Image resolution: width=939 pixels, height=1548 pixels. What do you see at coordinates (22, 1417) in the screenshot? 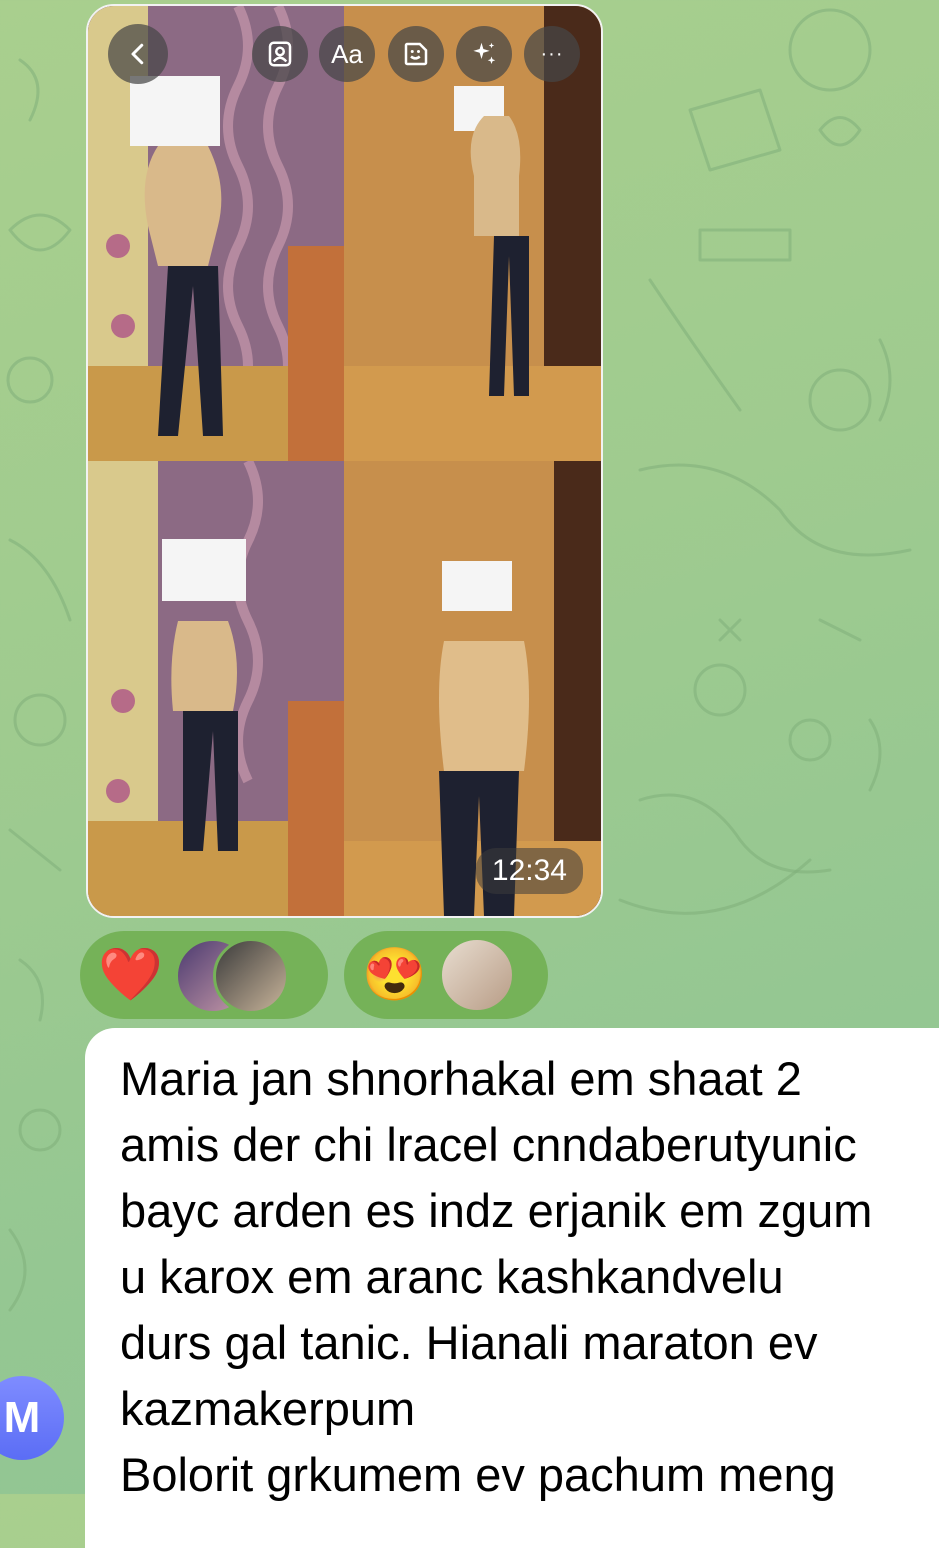
I see `sender-initial: M` at bounding box center [22, 1417].